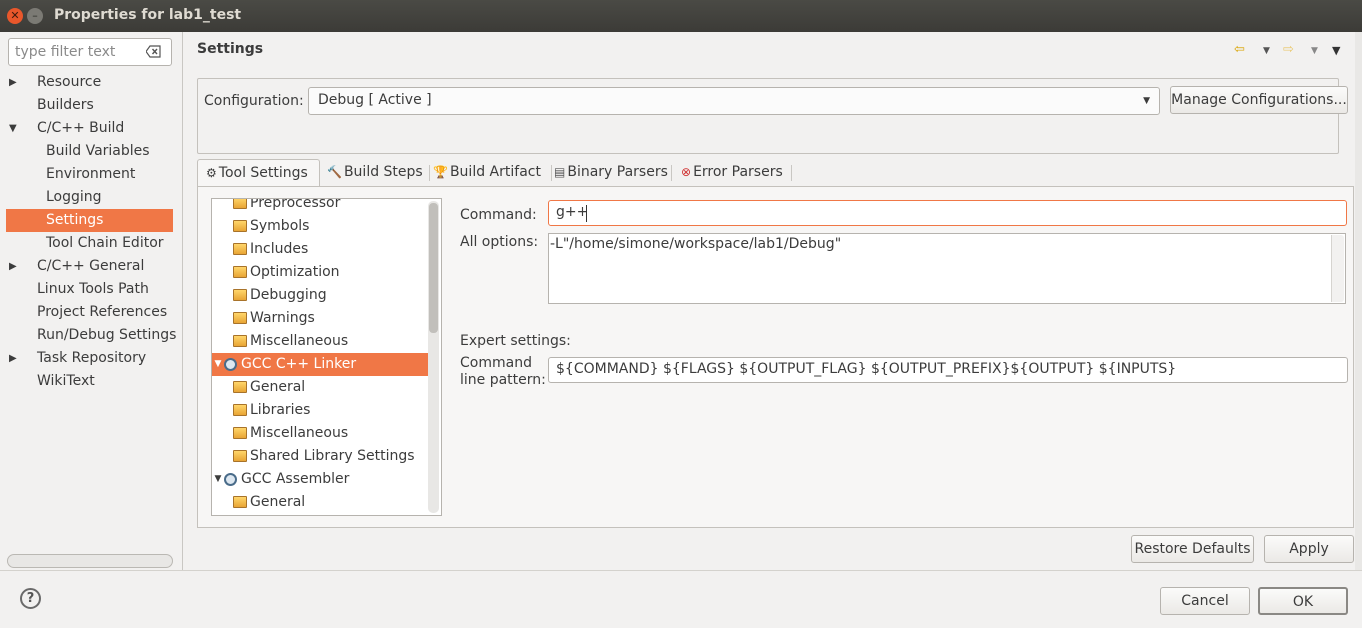 Image resolution: width=1362 pixels, height=628 pixels. Describe the element at coordinates (498, 215) in the screenshot. I see `command-label: Command:` at that location.